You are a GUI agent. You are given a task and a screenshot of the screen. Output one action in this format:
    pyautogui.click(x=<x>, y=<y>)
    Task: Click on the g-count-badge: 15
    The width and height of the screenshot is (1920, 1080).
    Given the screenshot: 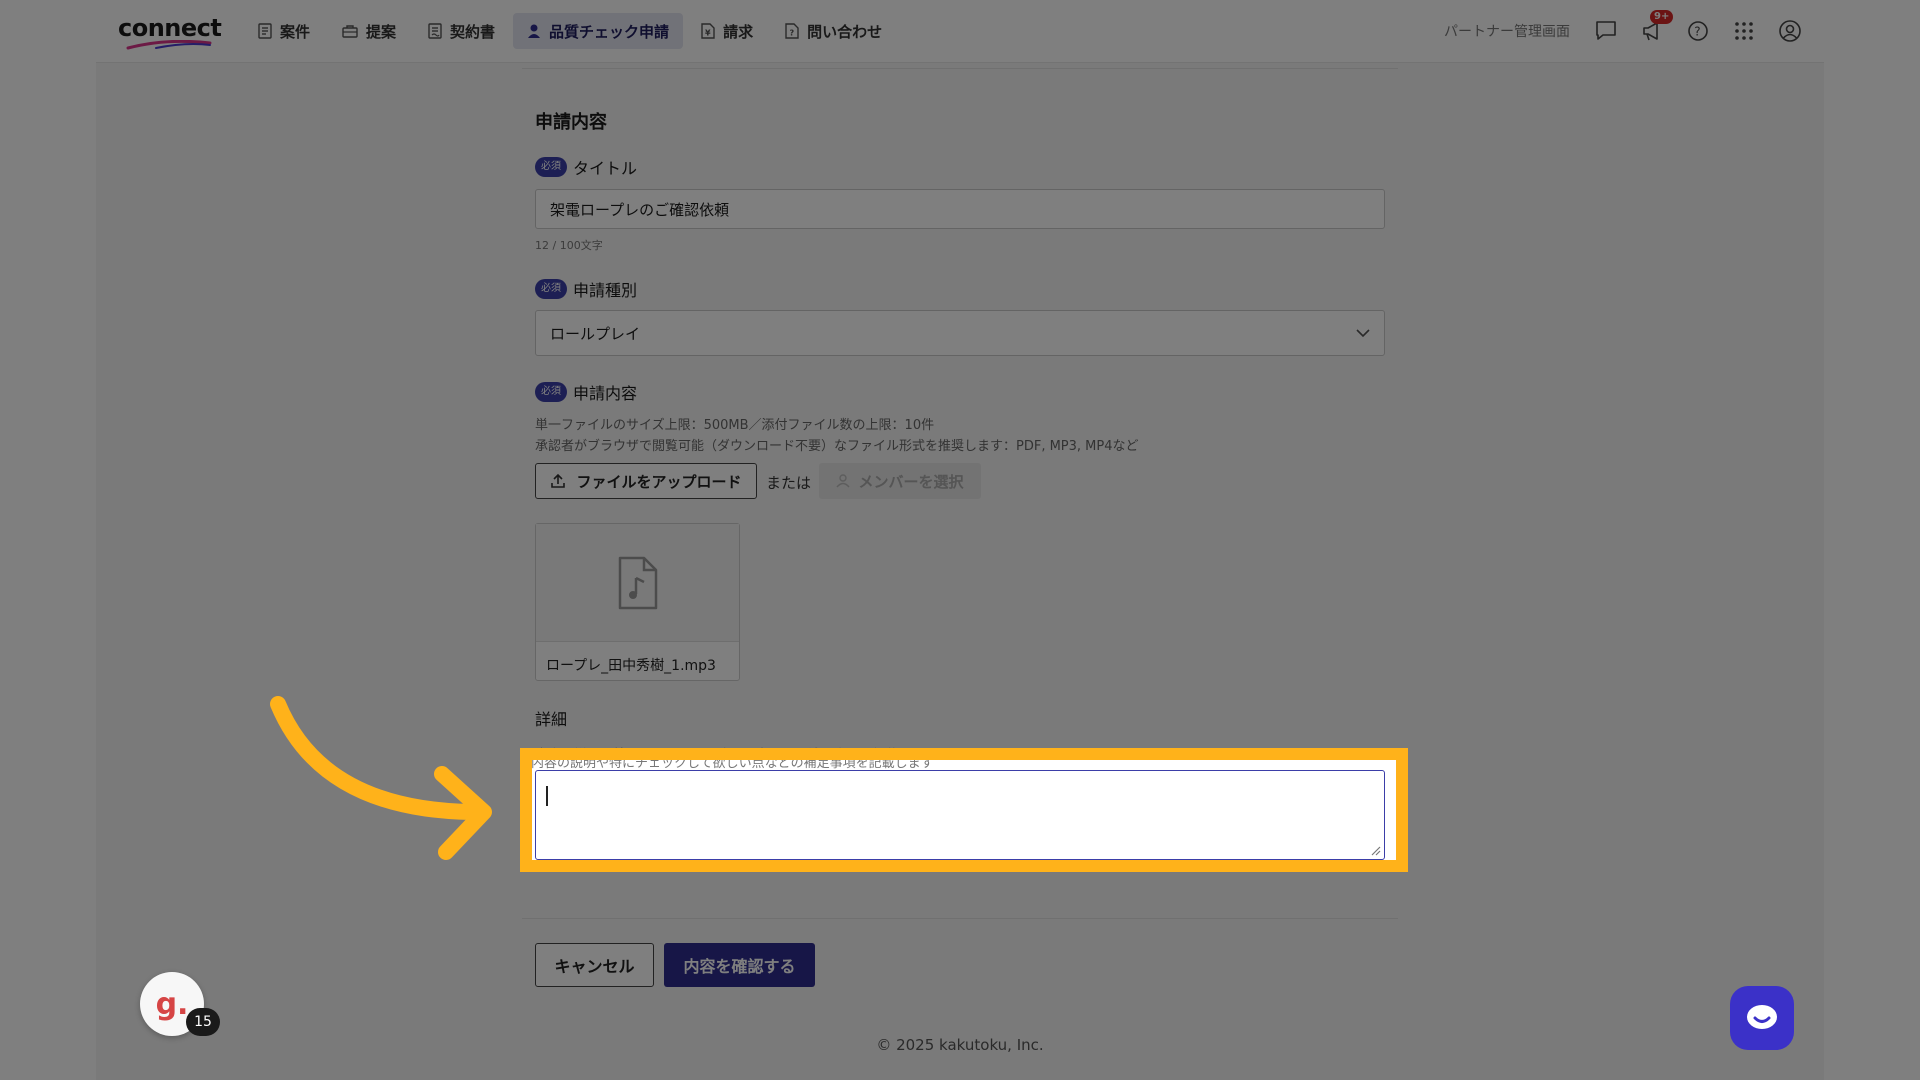 What is the action you would take?
    pyautogui.click(x=203, y=1022)
    